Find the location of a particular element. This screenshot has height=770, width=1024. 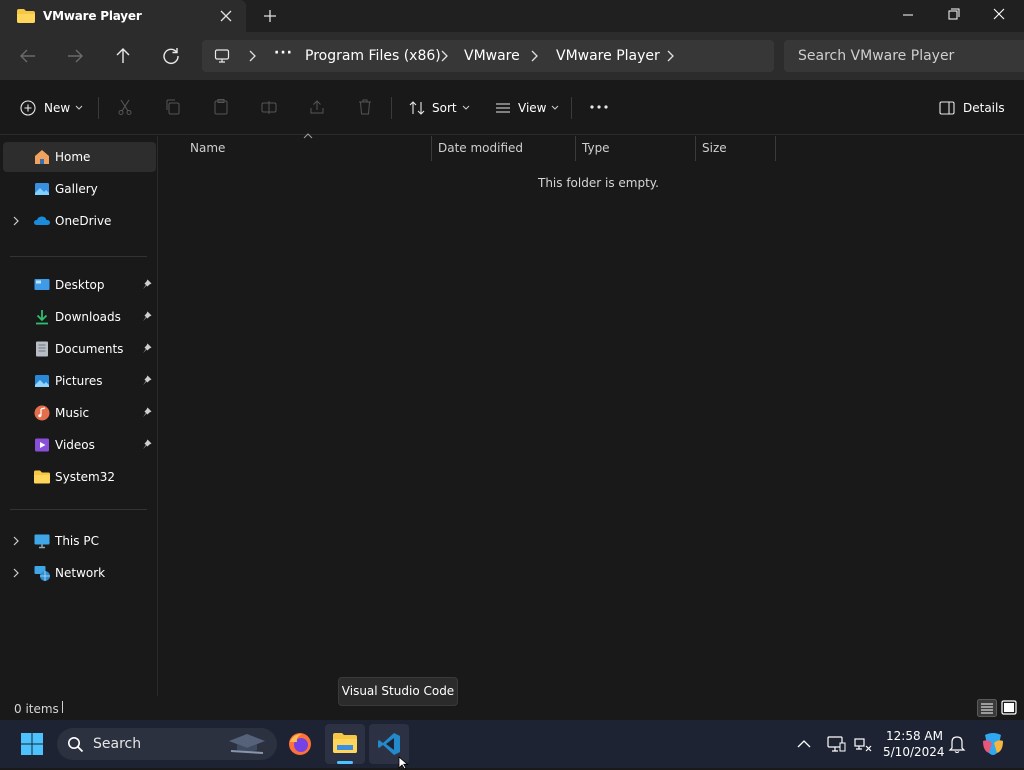

gallery-icon is located at coordinates (42, 189).